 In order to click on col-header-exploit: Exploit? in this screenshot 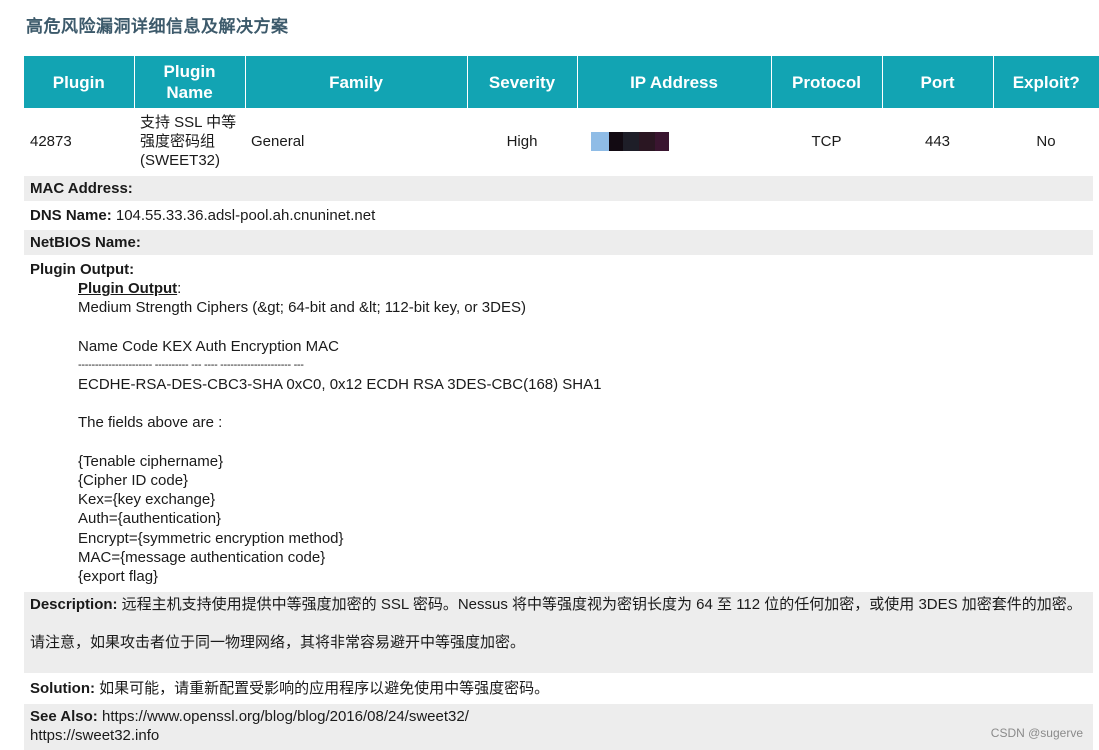, I will do `click(1046, 82)`.